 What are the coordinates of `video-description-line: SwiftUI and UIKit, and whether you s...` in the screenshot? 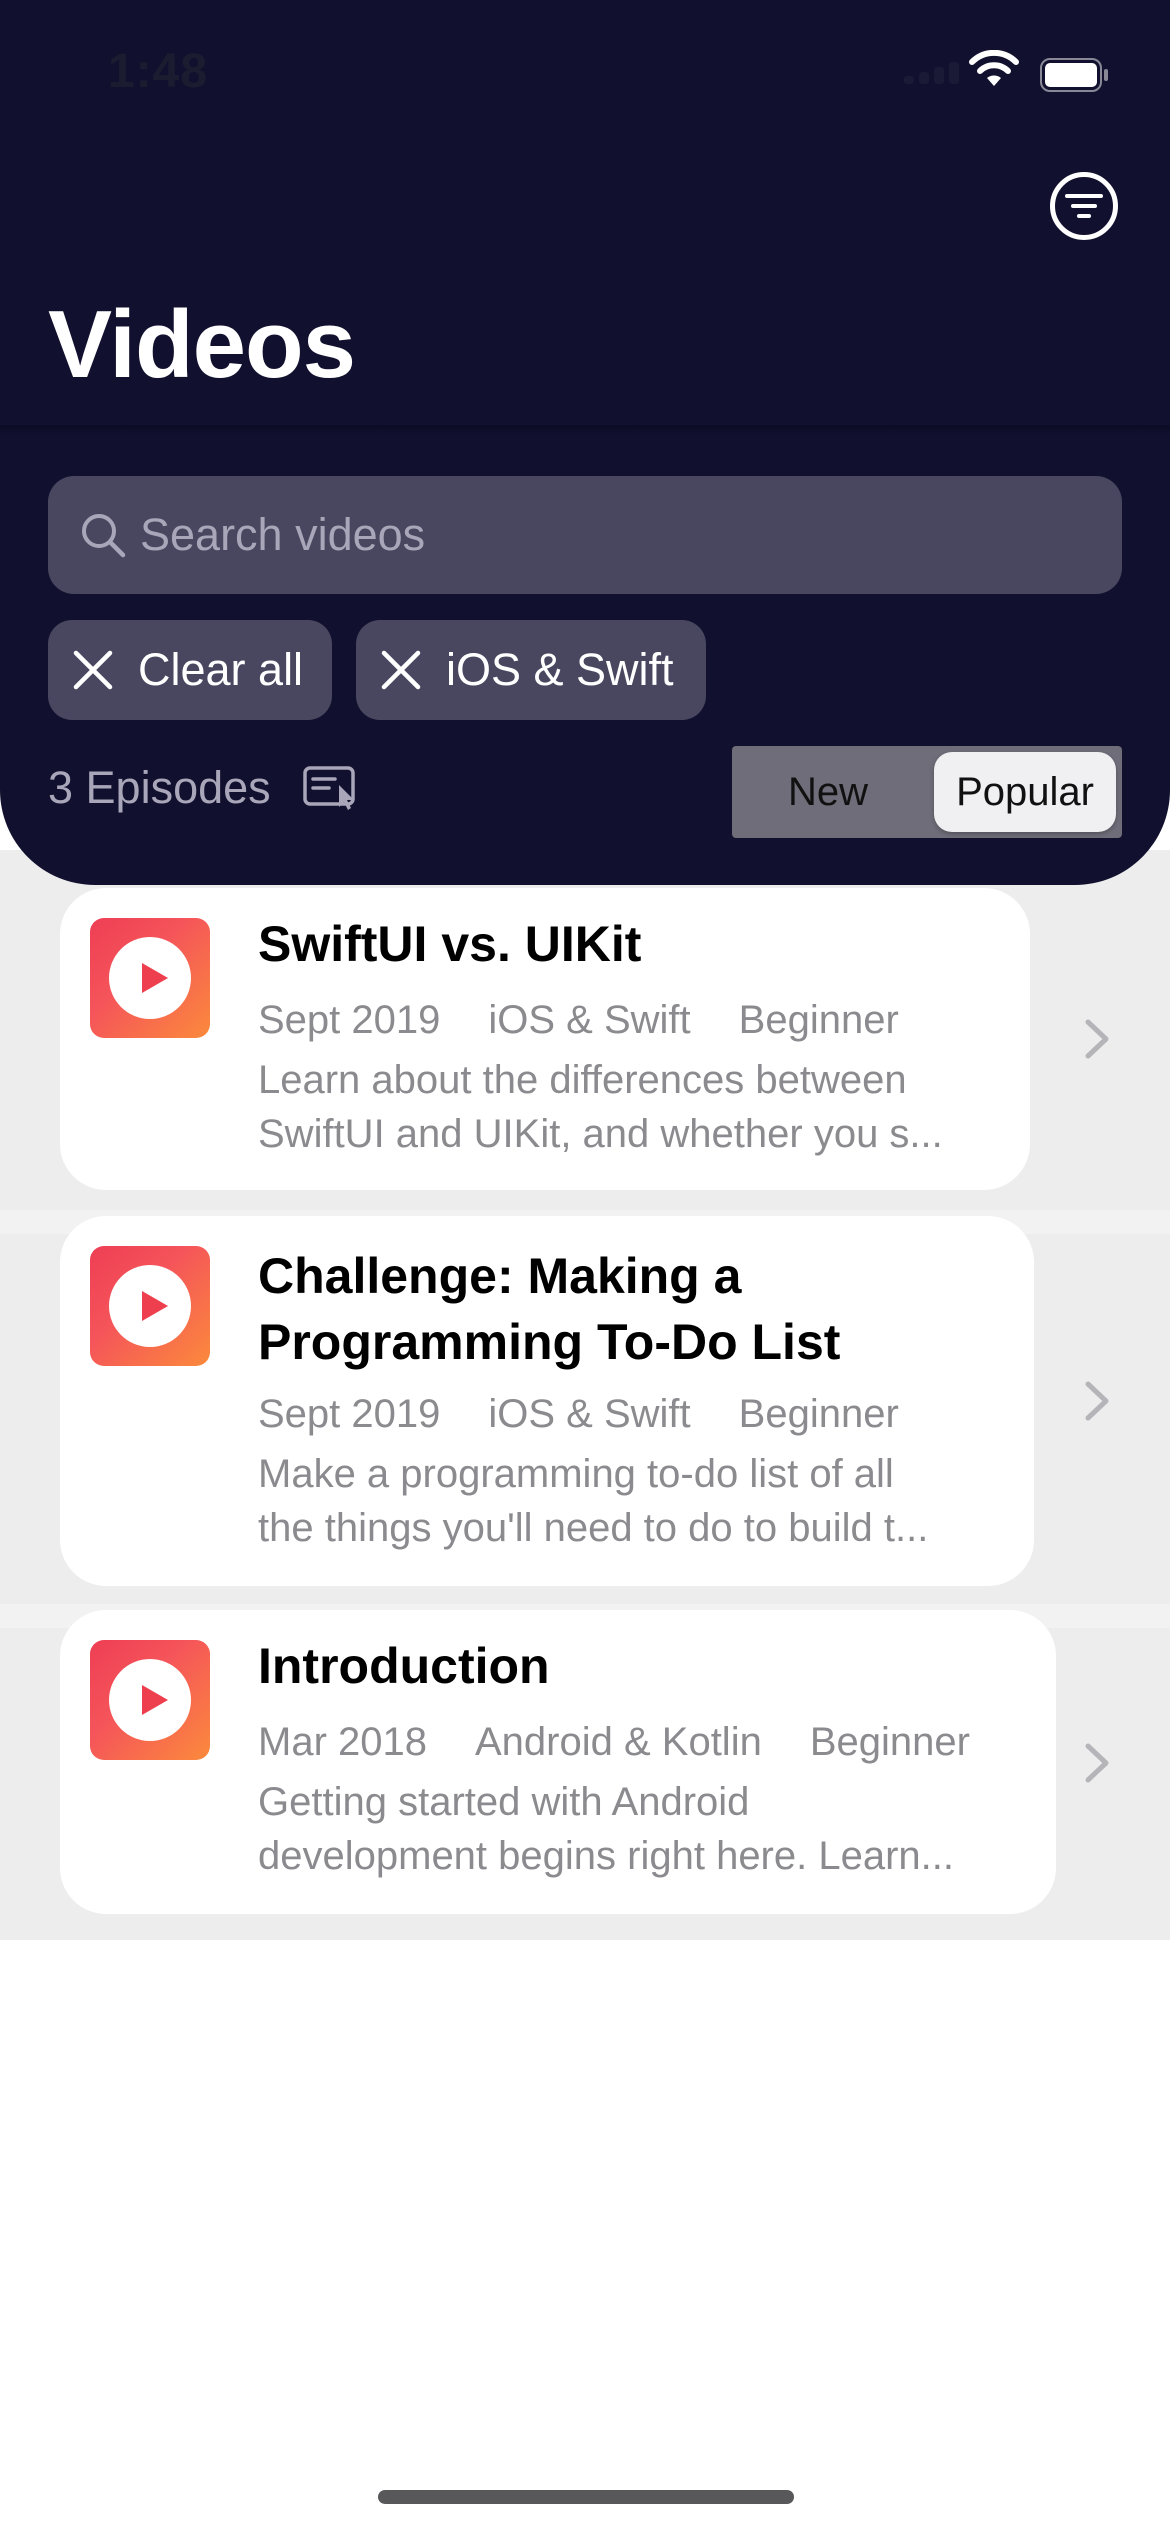 It's located at (600, 1134).